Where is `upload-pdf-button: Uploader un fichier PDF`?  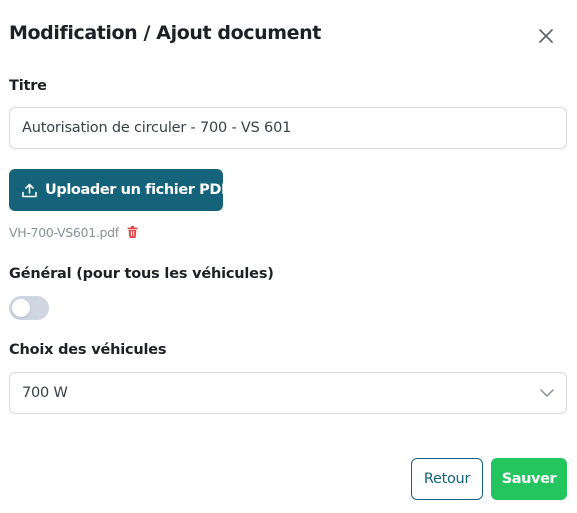
upload-pdf-button: Uploader un fichier PDF is located at coordinates (120, 190).